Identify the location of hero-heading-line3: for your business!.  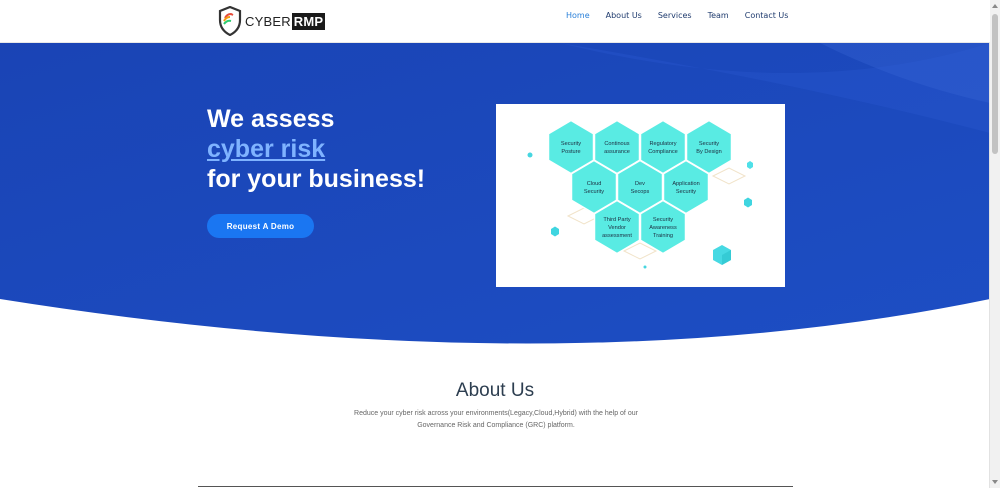
(316, 179).